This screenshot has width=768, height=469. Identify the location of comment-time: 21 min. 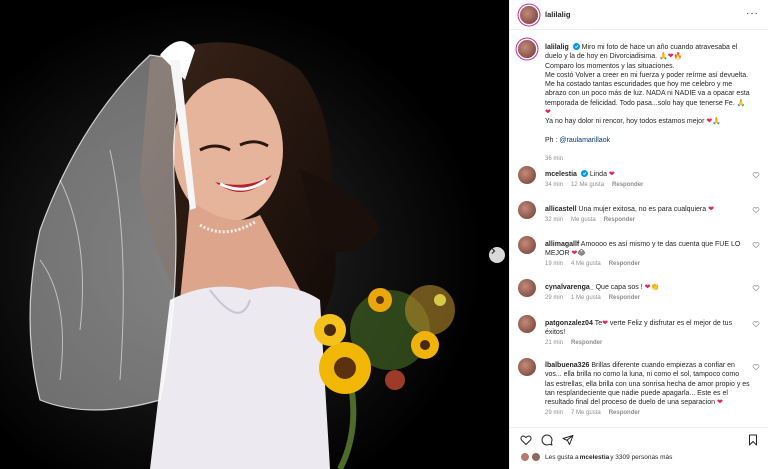
(554, 343).